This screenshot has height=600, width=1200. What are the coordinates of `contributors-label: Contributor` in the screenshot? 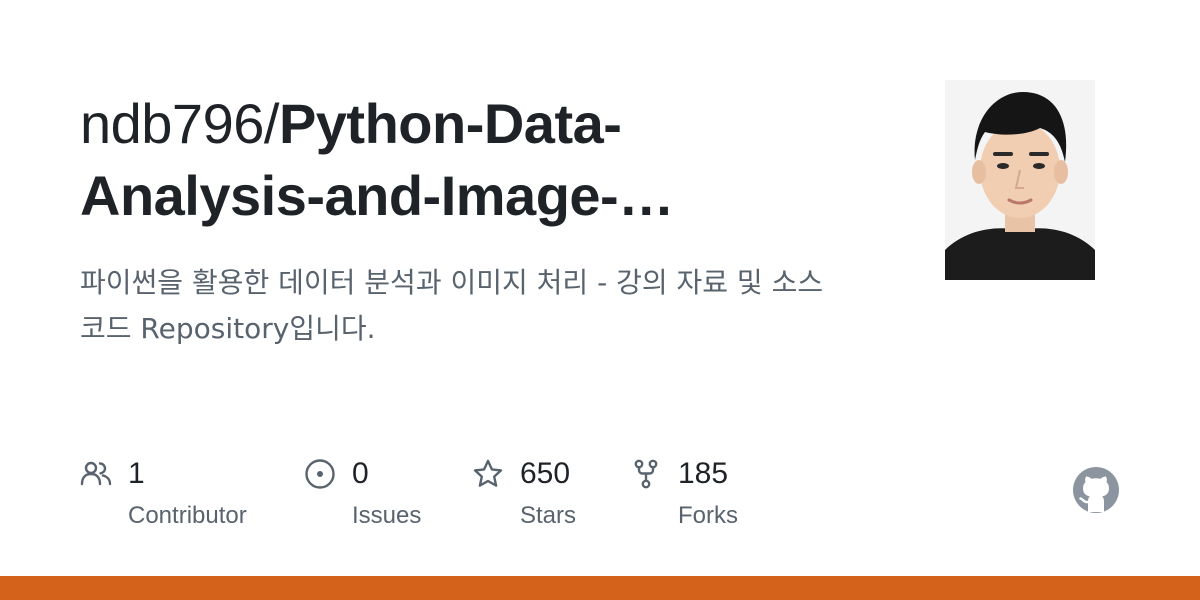 It's located at (187, 515).